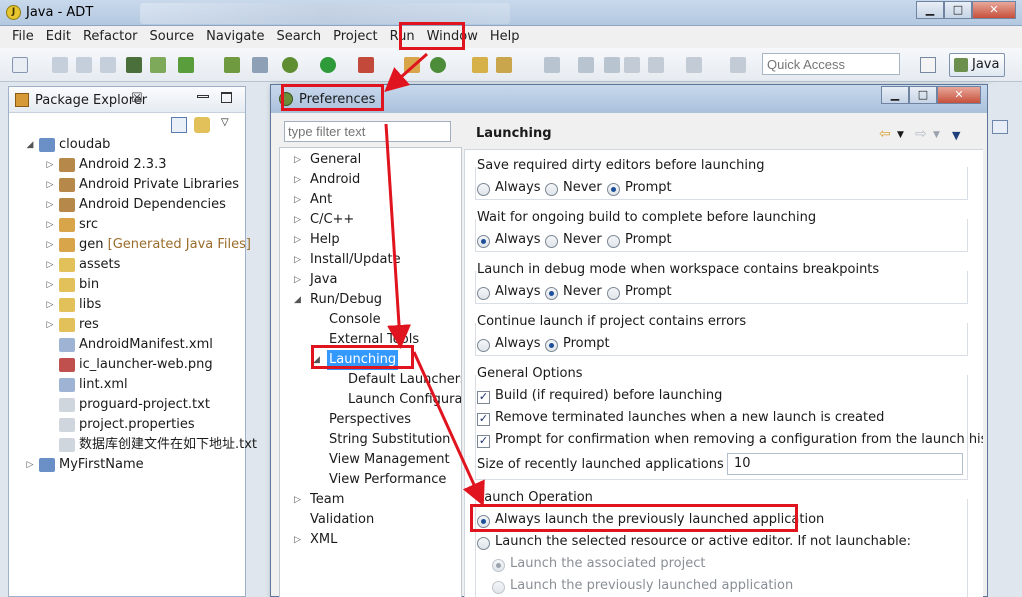 Image resolution: width=1022 pixels, height=597 pixels. I want to click on quick-access-input, so click(831, 64).